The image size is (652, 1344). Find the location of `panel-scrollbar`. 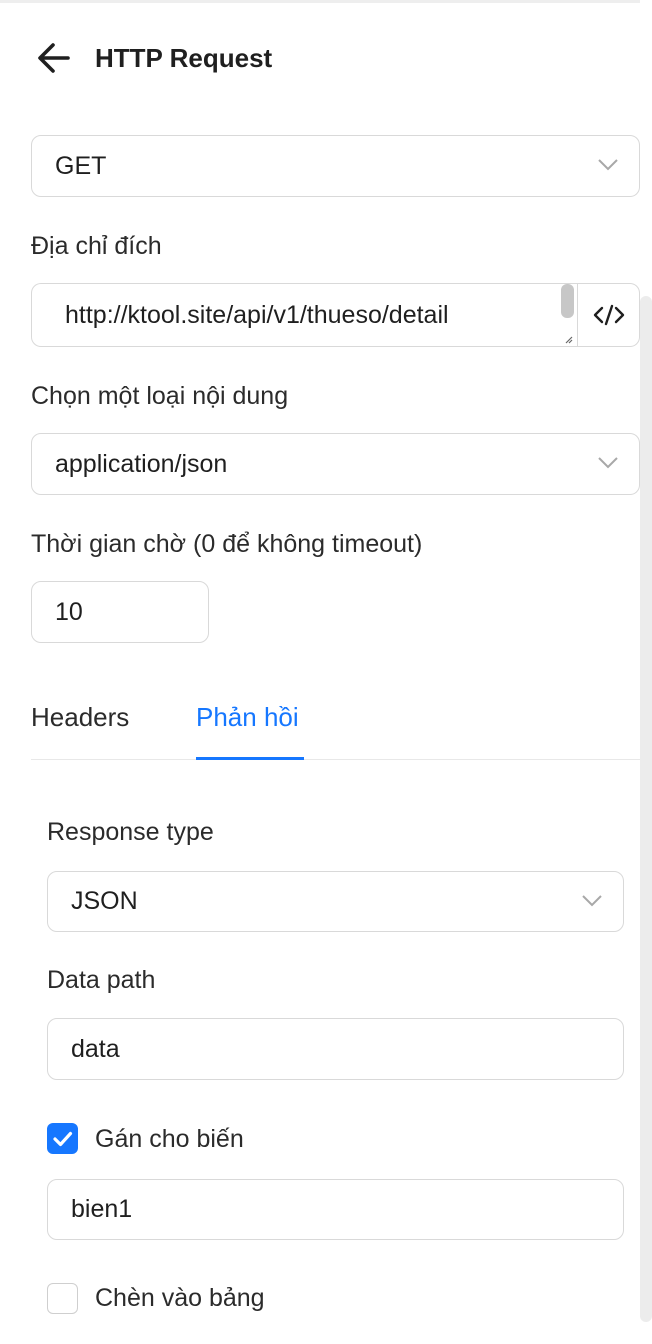

panel-scrollbar is located at coordinates (646, 809).